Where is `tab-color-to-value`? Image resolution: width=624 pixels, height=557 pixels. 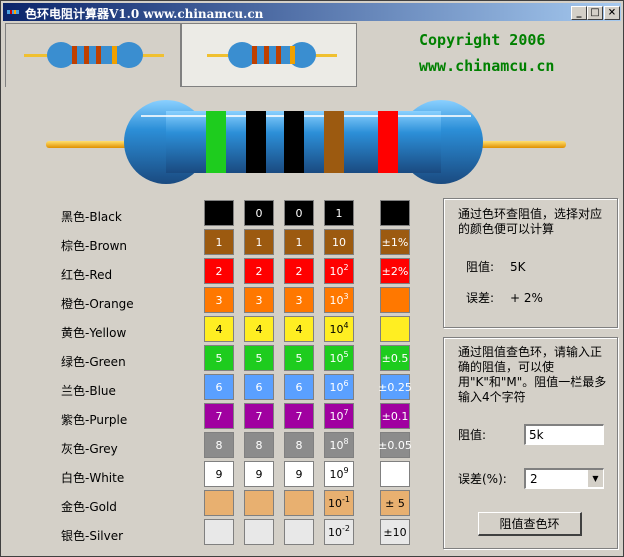
tab-color-to-value is located at coordinates (93, 55).